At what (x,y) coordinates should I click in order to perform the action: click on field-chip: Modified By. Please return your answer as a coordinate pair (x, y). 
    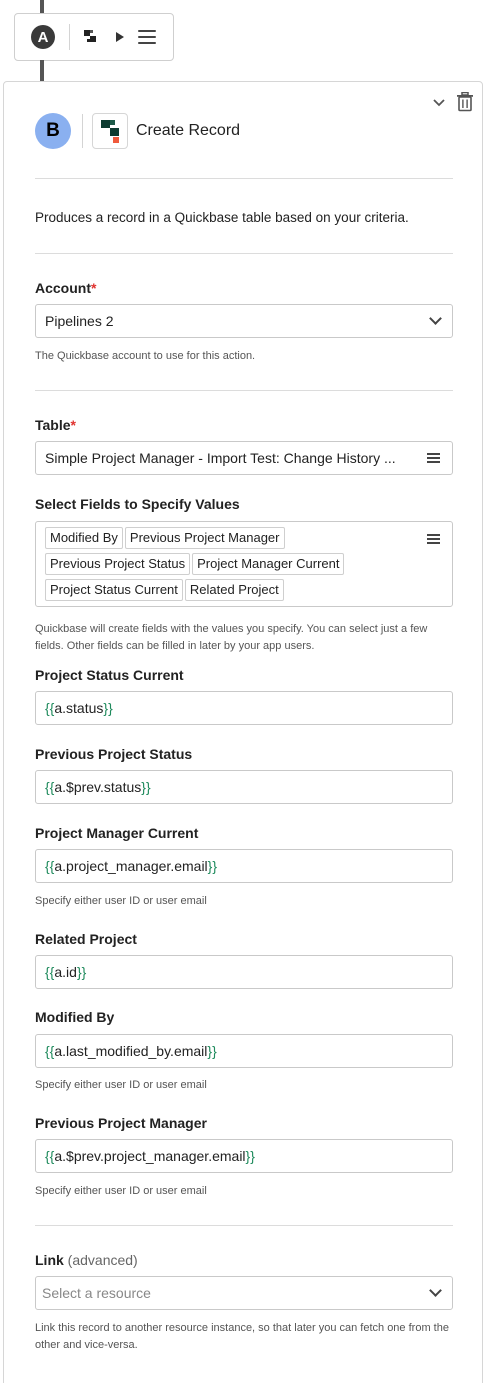
    Looking at the image, I should click on (84, 538).